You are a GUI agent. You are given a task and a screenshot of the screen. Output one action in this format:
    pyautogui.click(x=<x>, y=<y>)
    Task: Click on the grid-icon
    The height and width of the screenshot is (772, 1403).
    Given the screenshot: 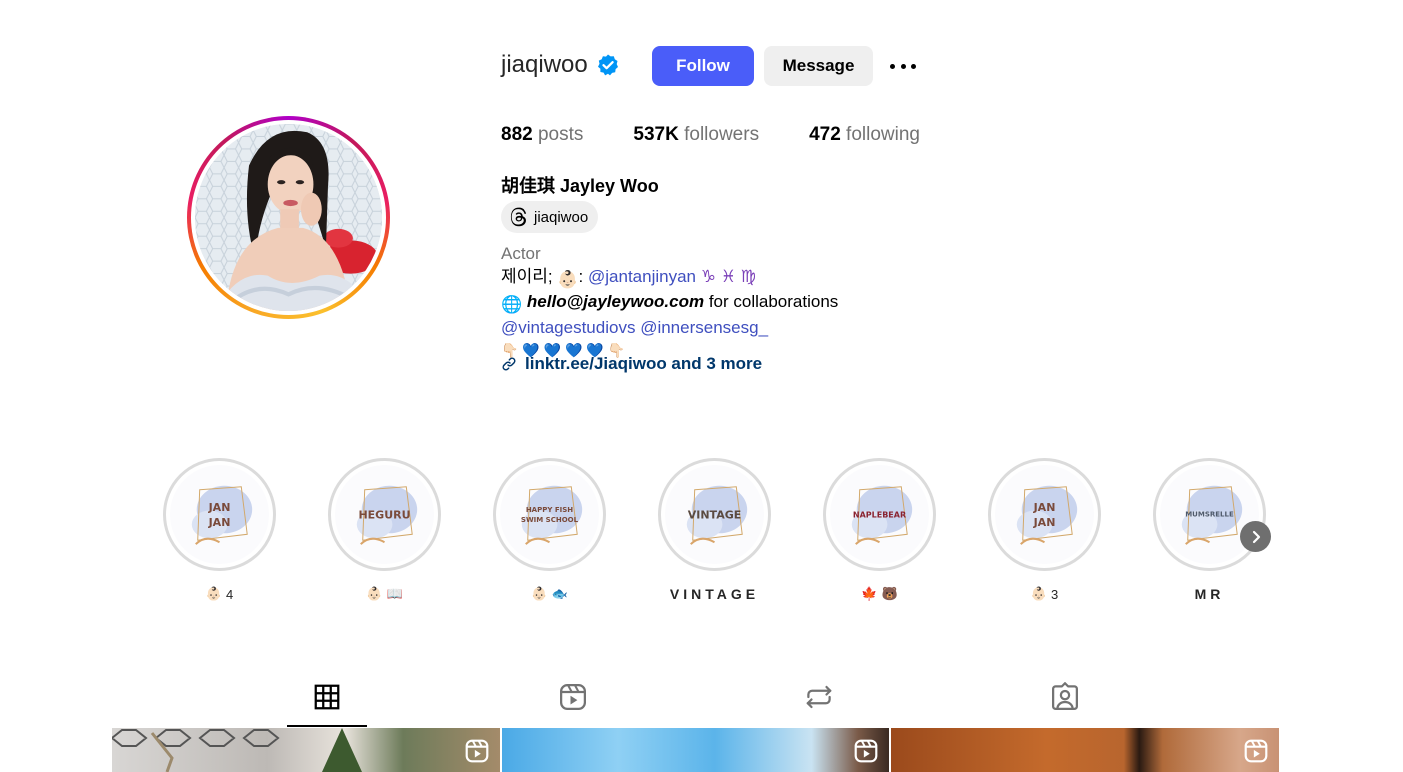 What is the action you would take?
    pyautogui.click(x=327, y=697)
    